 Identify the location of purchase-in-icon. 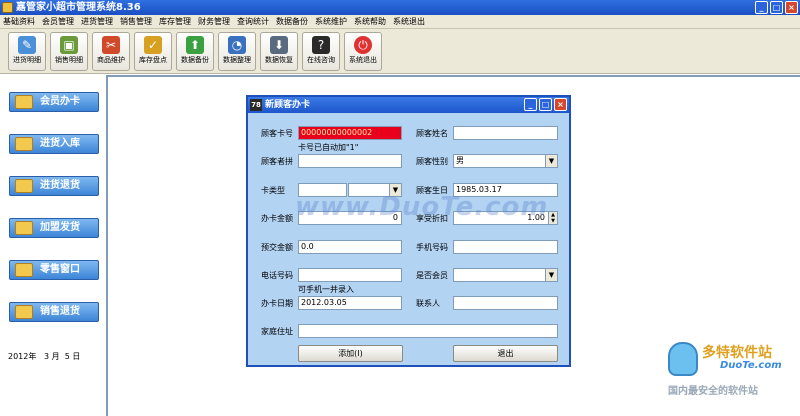
(24, 144).